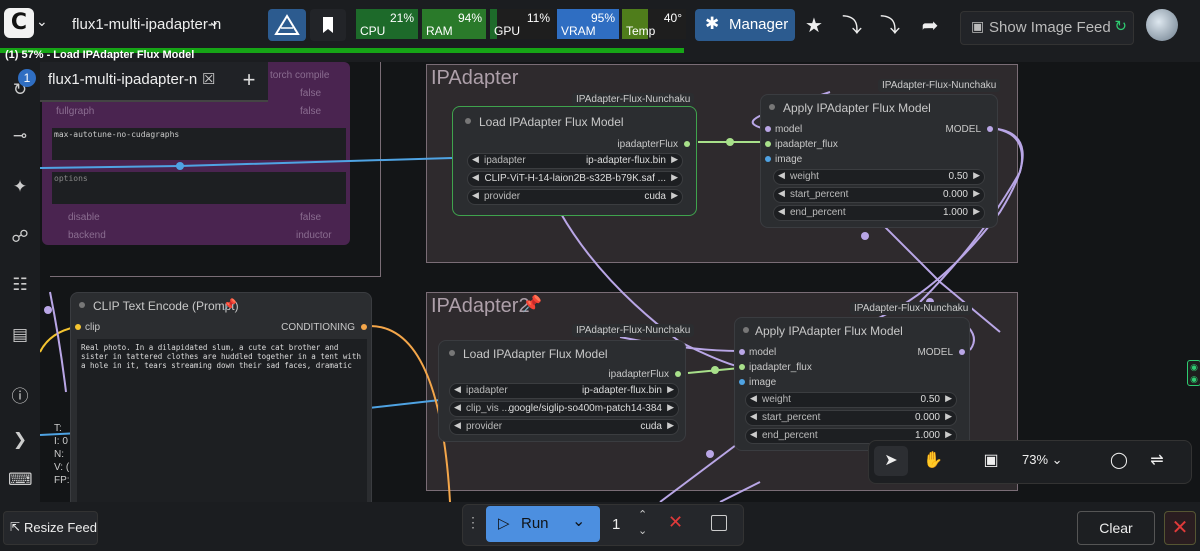 This screenshot has height=551, width=1200. Describe the element at coordinates (364, 327) in the screenshot. I see `conditioning-output-slot` at that location.